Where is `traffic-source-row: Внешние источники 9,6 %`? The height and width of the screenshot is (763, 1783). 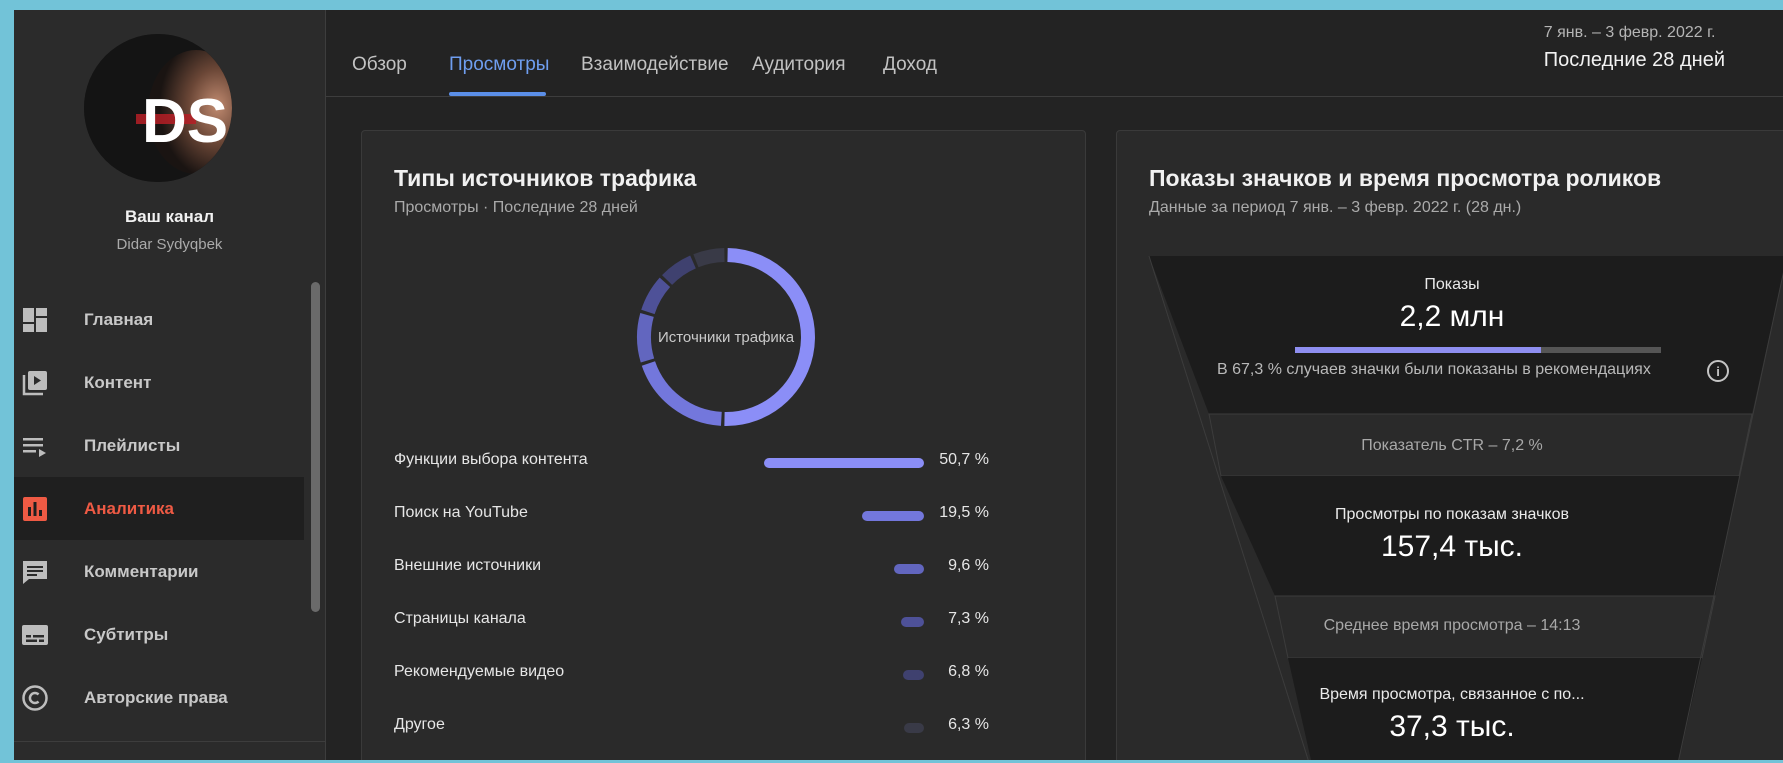 traffic-source-row: Внешние источники 9,6 % is located at coordinates (724, 568).